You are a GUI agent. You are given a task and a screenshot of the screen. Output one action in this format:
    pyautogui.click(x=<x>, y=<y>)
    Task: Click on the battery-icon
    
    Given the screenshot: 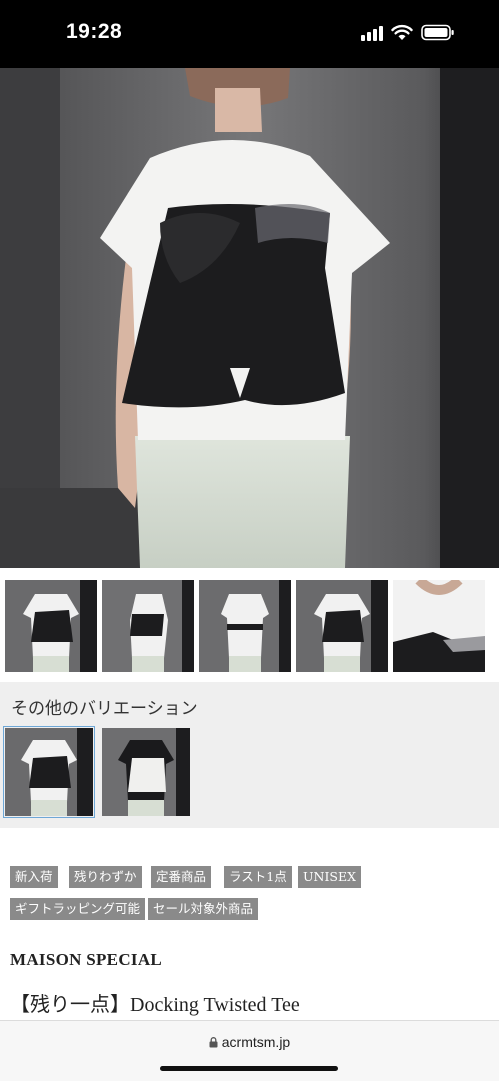 What is the action you would take?
    pyautogui.click(x=437, y=32)
    